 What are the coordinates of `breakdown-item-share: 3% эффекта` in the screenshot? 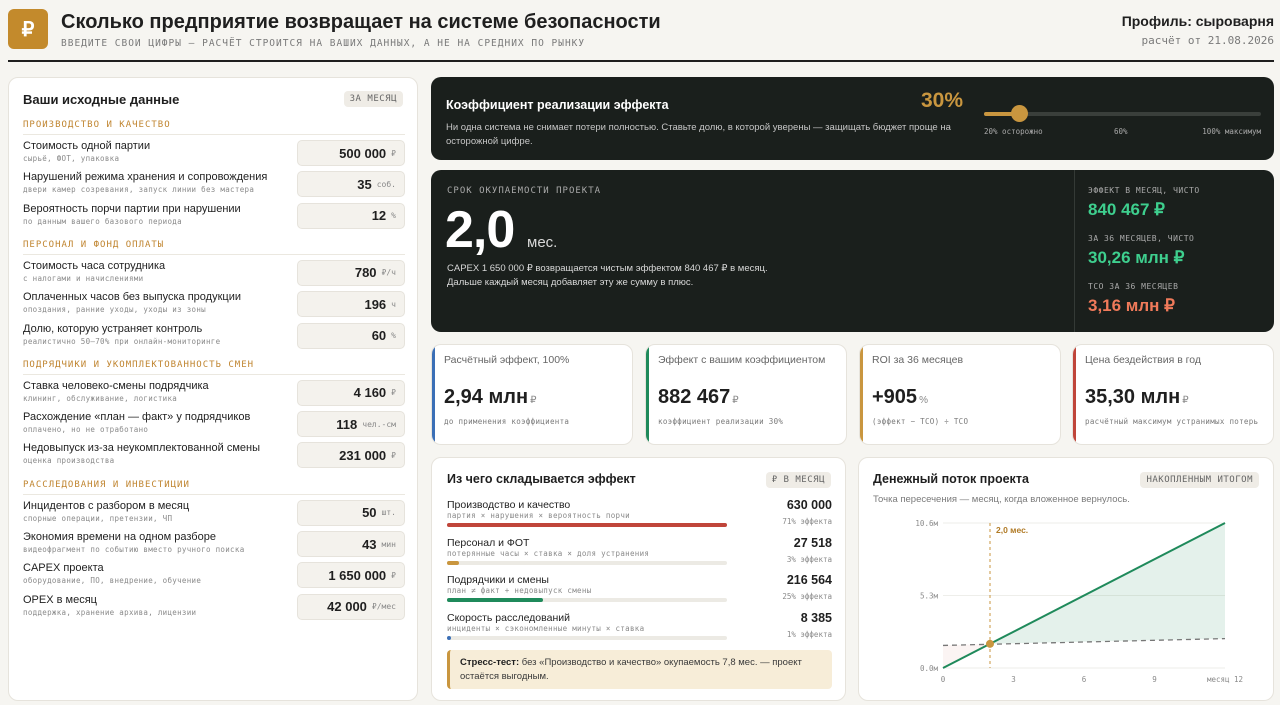 It's located at (809, 559).